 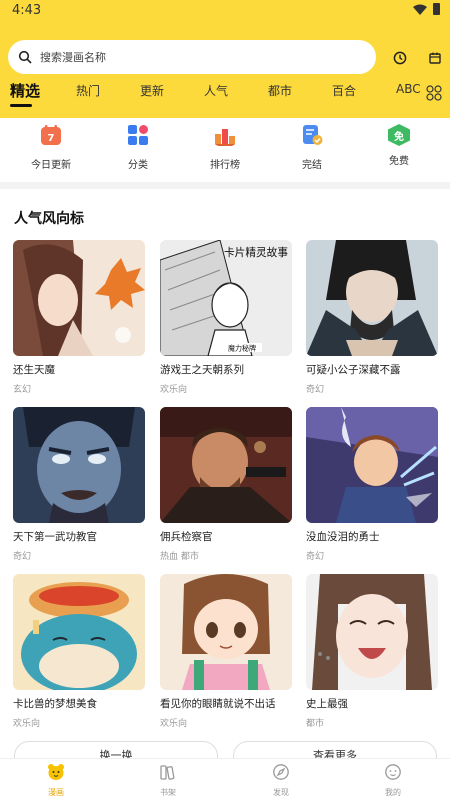 I want to click on nav-comic: 漫画, so click(x=56, y=780).